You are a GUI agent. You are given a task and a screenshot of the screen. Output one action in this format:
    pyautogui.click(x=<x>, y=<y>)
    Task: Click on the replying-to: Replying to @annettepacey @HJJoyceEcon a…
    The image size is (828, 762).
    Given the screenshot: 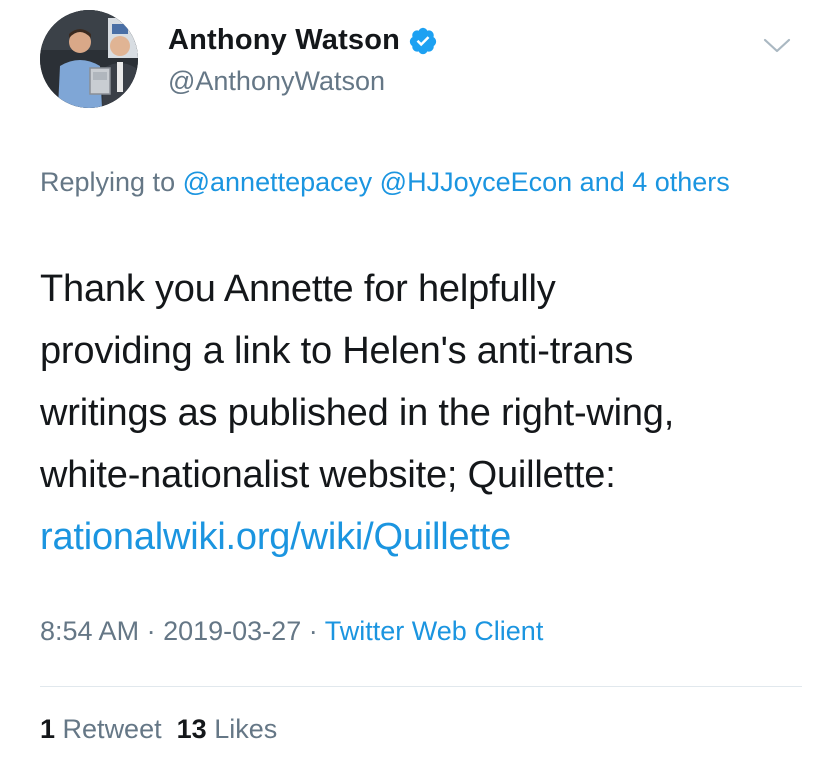 What is the action you would take?
    pyautogui.click(x=420, y=182)
    